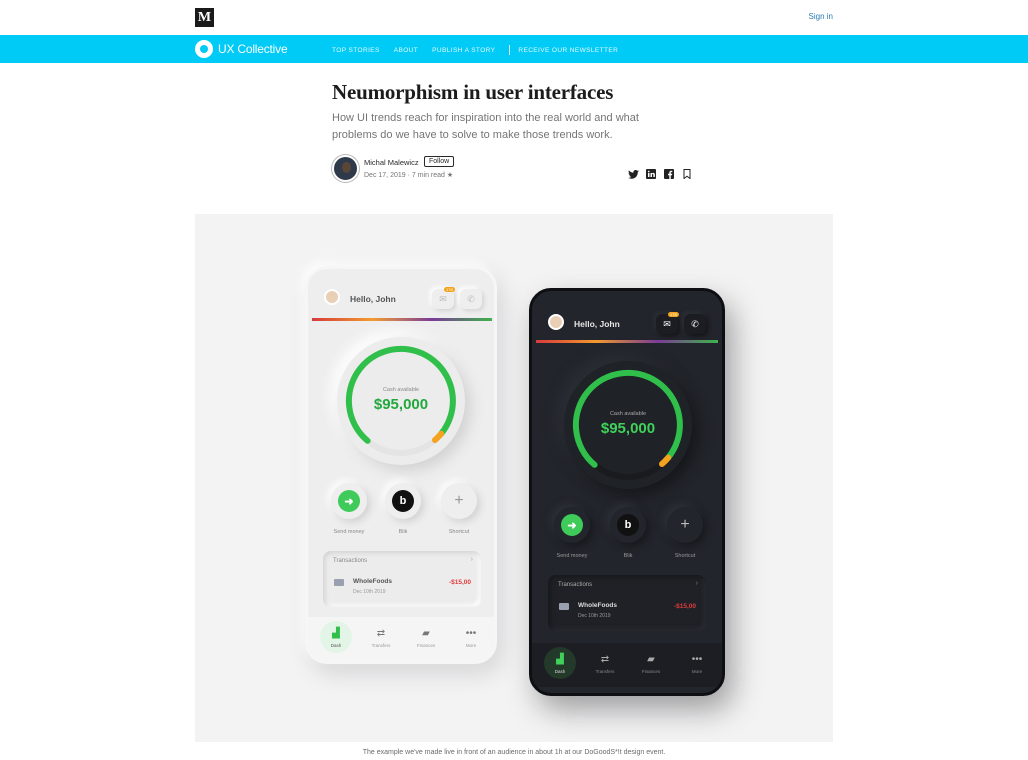 This screenshot has width=1028, height=760. I want to click on tab-more-label-dark: More, so click(697, 671).